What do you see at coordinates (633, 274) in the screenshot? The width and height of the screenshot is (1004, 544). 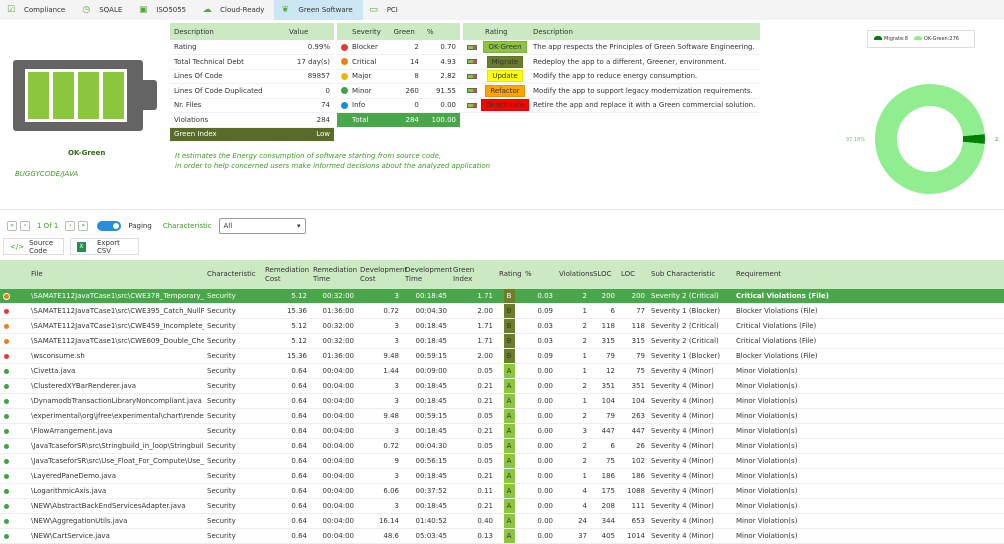 I see `column-header: LOC` at bounding box center [633, 274].